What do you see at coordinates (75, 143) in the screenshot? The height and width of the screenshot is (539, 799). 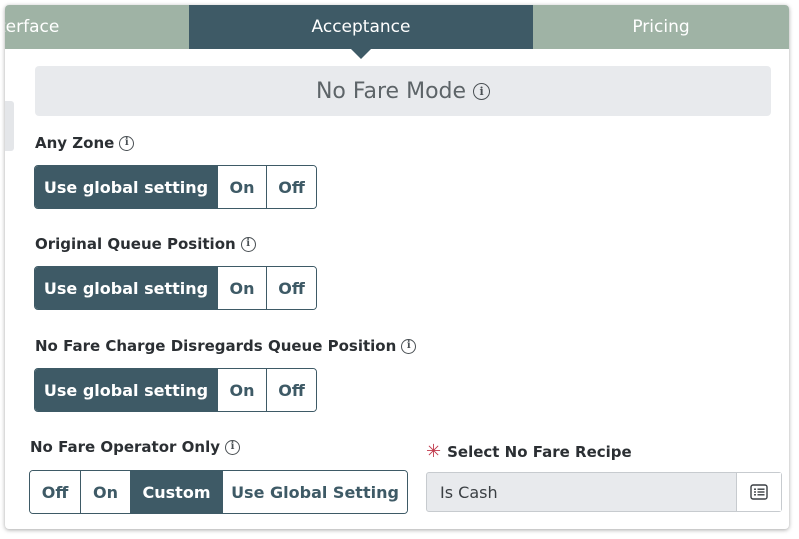 I see `any-zone-label-text: Any Zone` at bounding box center [75, 143].